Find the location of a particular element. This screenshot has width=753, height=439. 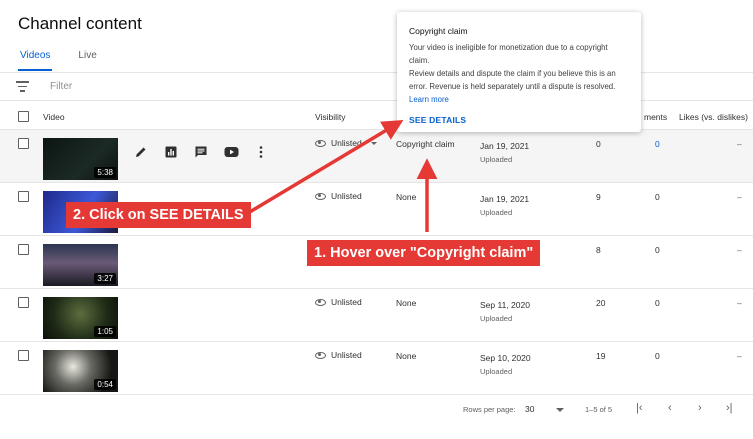

video-thumbnail: 0:54 is located at coordinates (80, 371).